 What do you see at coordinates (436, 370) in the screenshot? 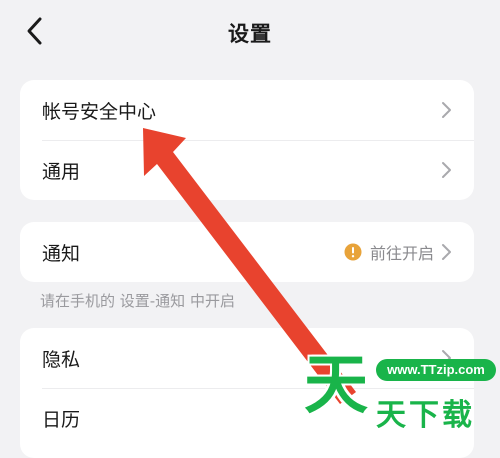
I see `watermark-url: www.TTzip.com` at bounding box center [436, 370].